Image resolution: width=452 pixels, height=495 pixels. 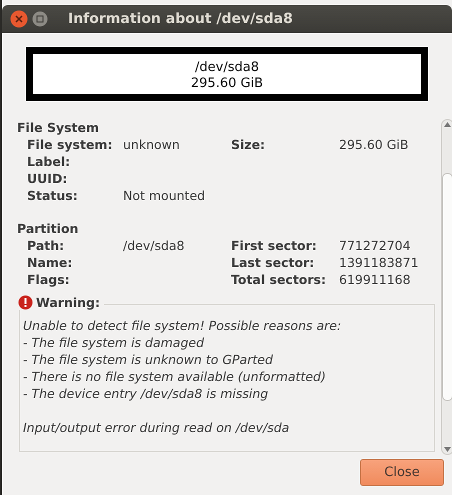 I want to click on maximize-icon, so click(x=40, y=19).